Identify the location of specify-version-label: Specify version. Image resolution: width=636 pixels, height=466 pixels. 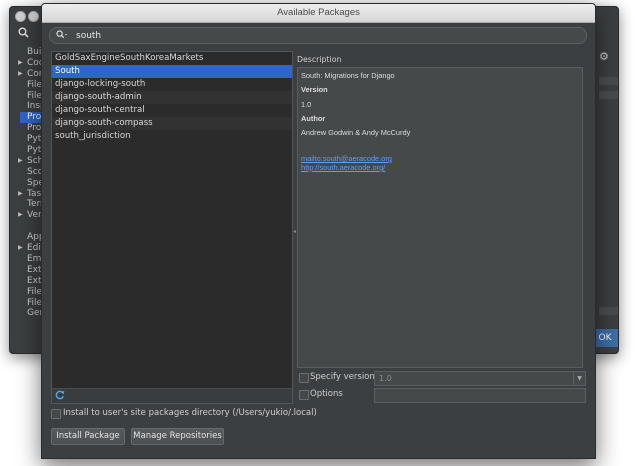
(342, 377).